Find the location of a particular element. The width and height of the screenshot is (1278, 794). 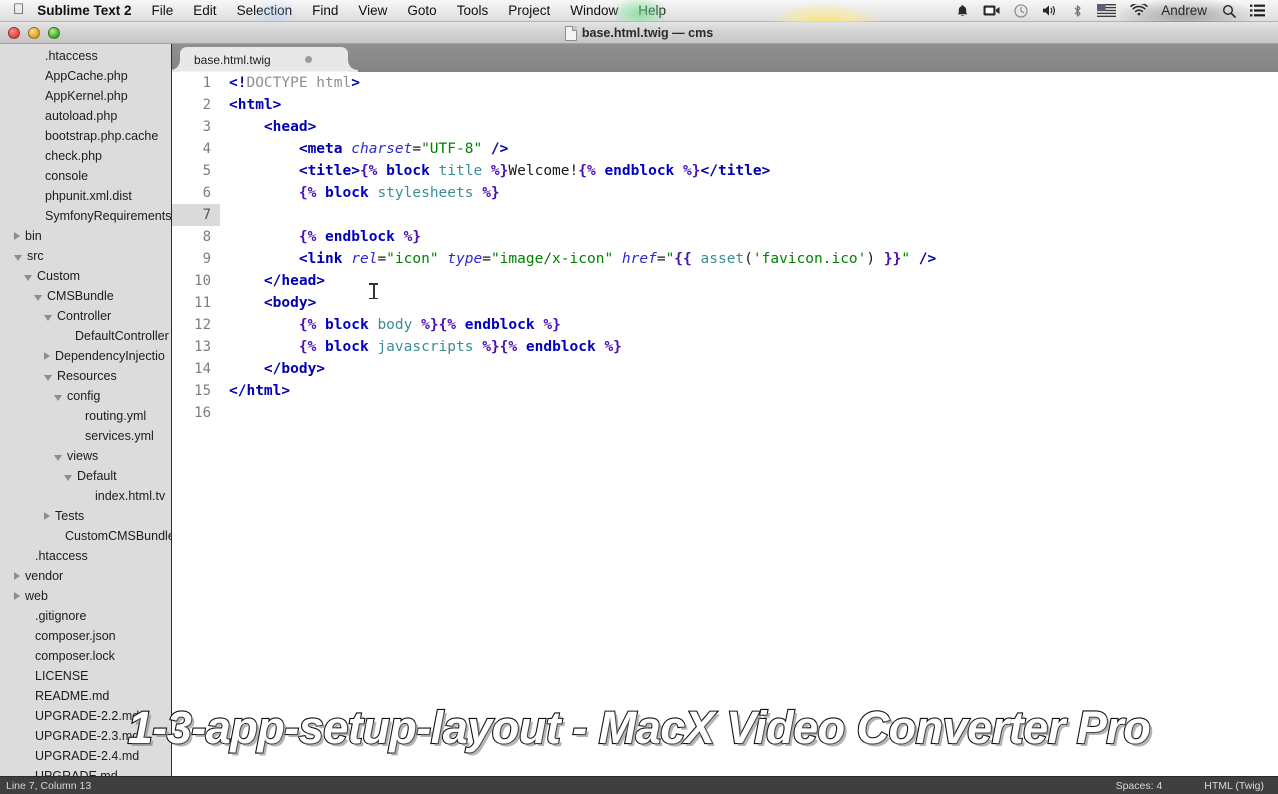

indentation-setting: Spaces: 4 is located at coordinates (1139, 786).